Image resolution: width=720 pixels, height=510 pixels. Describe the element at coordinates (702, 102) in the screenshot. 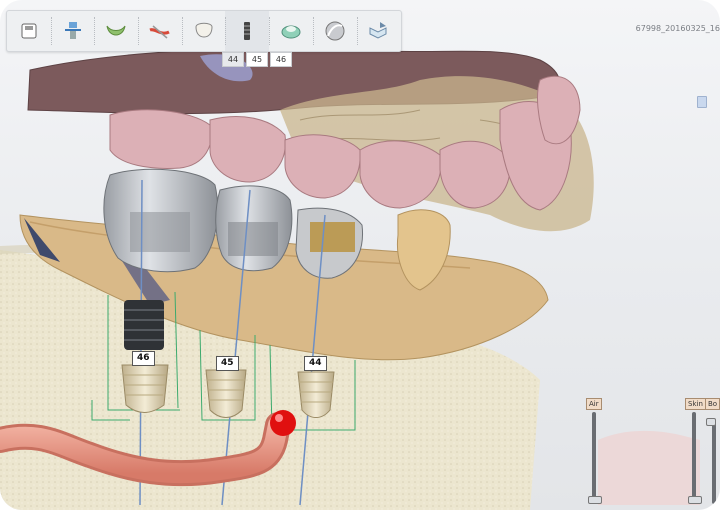

I see `orientation-marker` at that location.